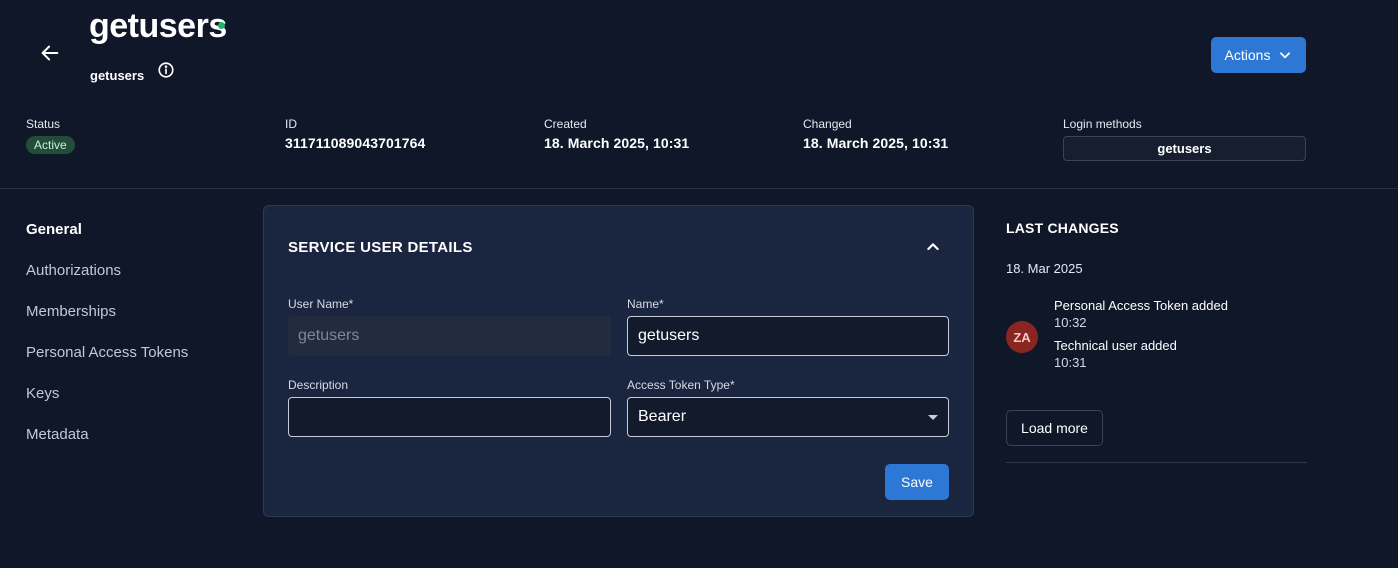  I want to click on avatar: ZA, so click(1022, 337).